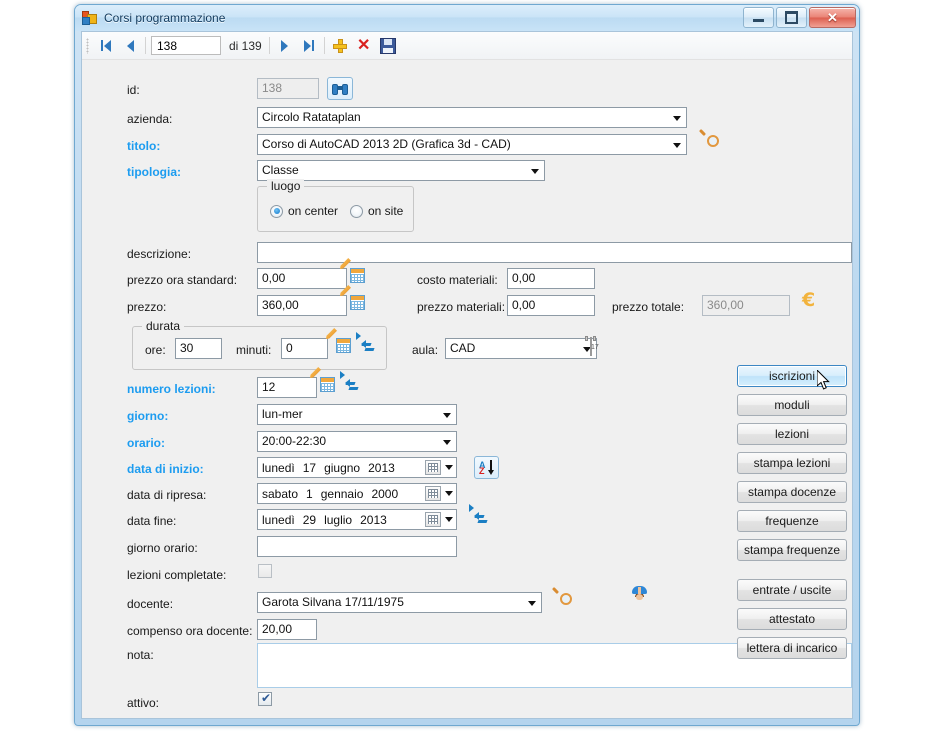 This screenshot has width=940, height=732. I want to click on costo-materiali-field: 0,00, so click(551, 278).